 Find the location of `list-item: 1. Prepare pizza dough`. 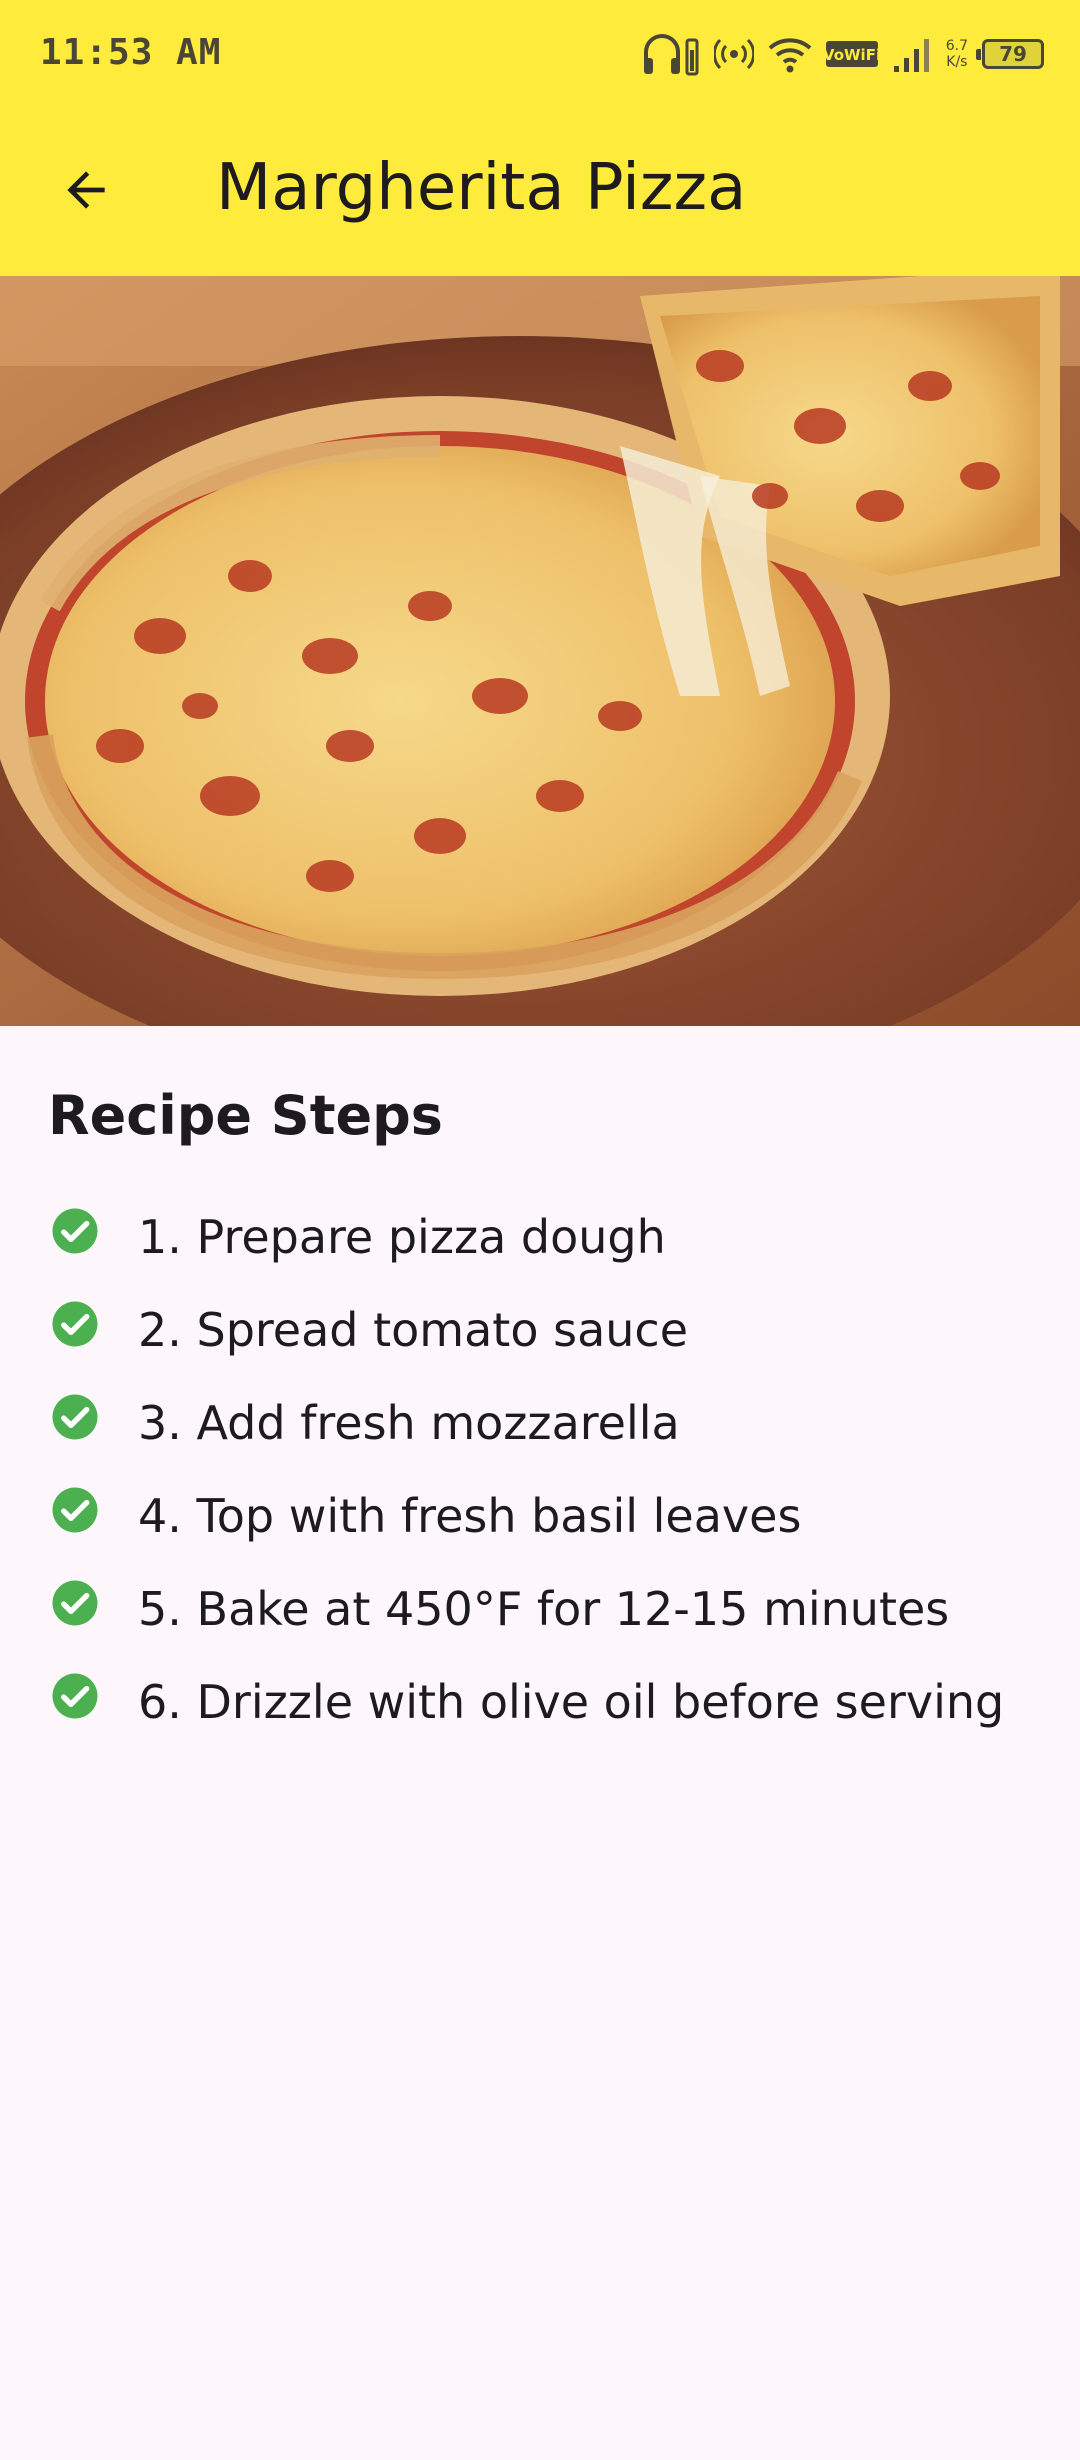

list-item: 1. Prepare pizza dough is located at coordinates (548, 1236).